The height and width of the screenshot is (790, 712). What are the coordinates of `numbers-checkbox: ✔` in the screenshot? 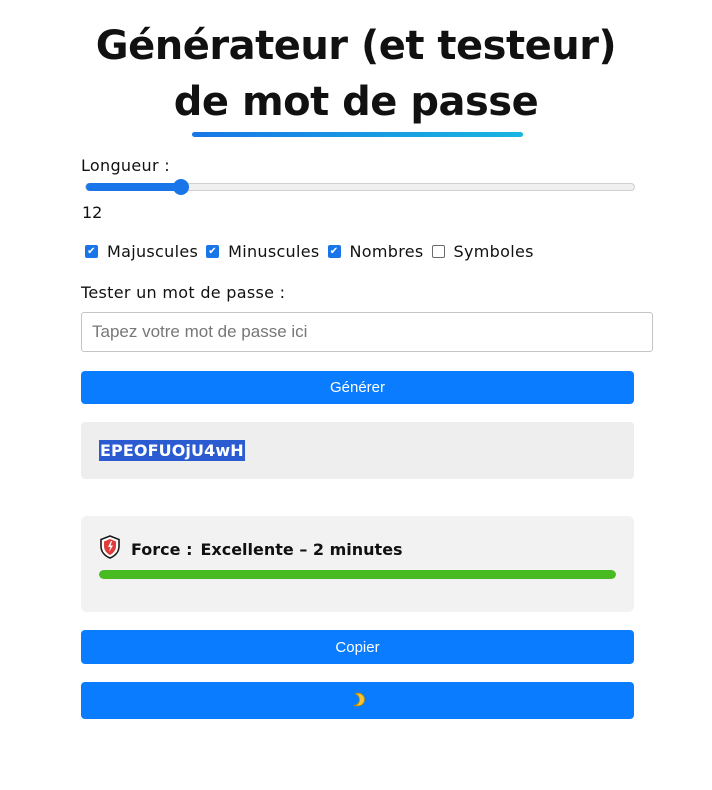 It's located at (334, 251).